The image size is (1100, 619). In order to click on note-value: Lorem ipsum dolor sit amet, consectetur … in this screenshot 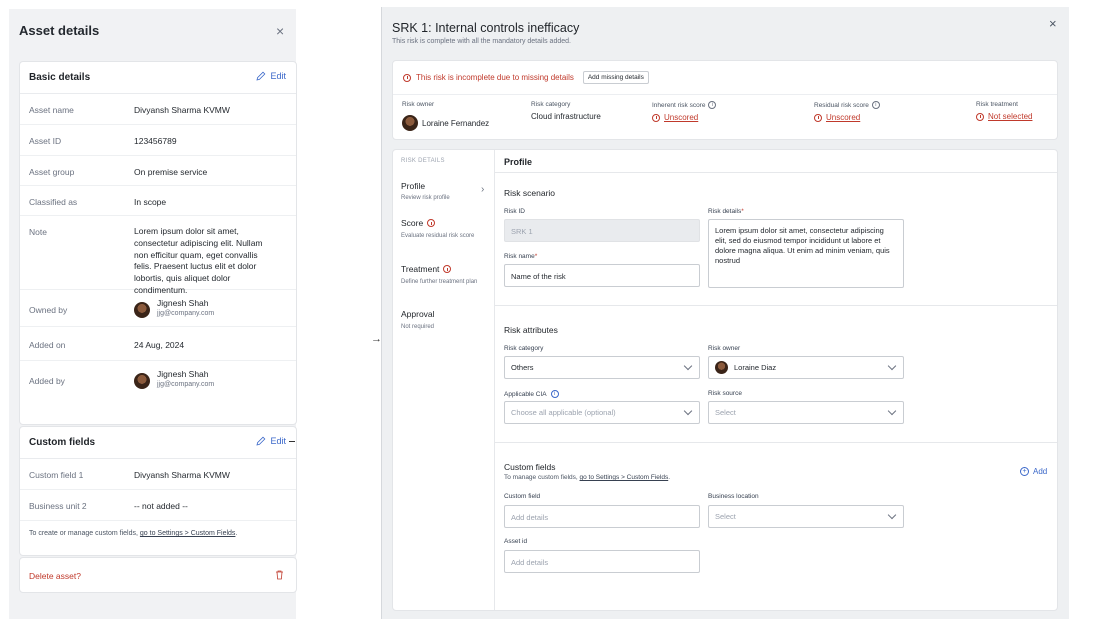, I will do `click(198, 260)`.